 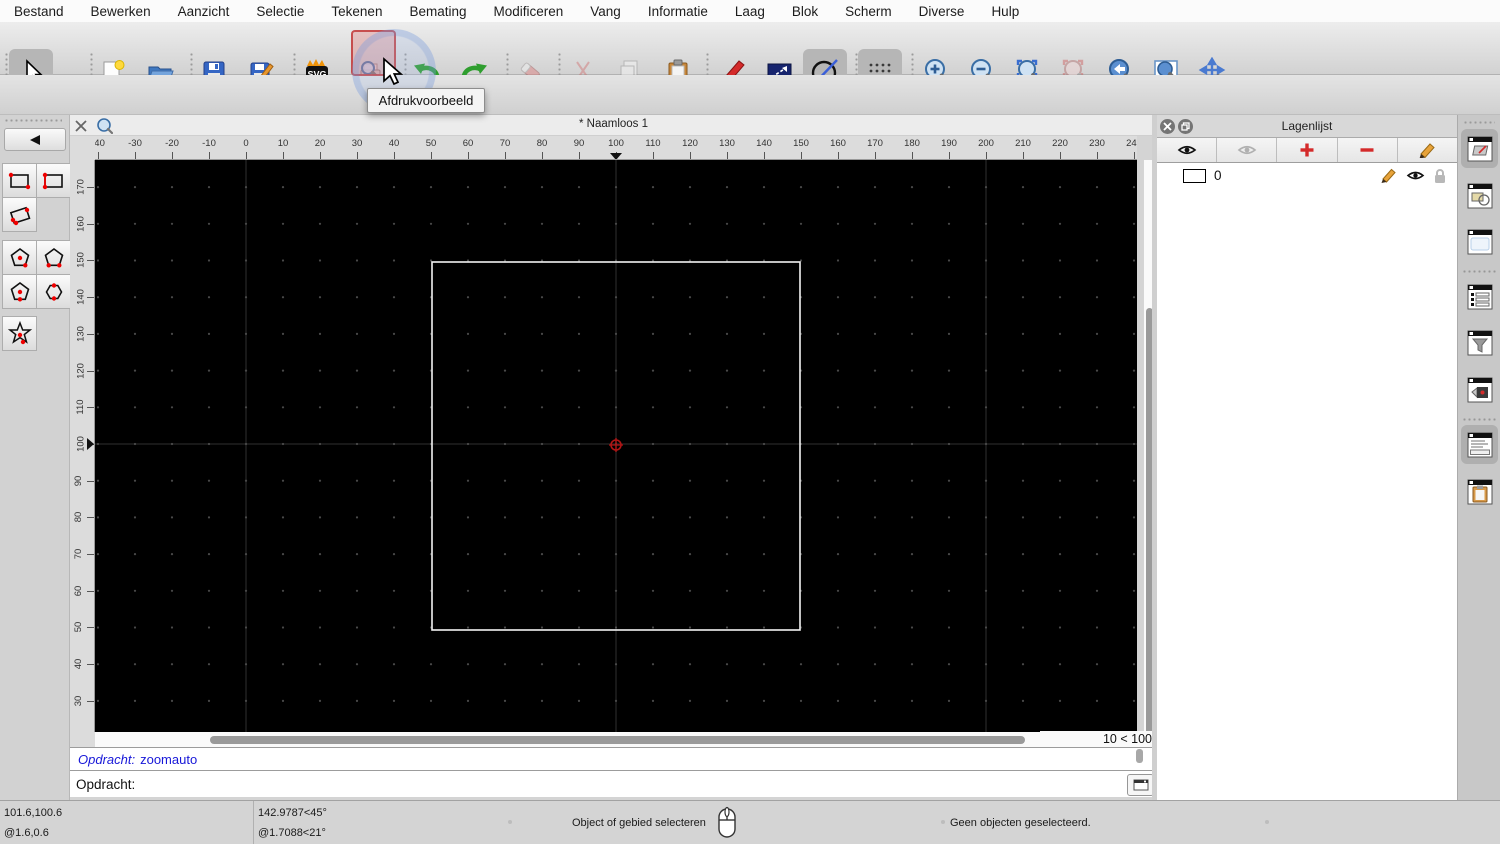 What do you see at coordinates (868, 11) in the screenshot?
I see `menu-item-scherm: Scherm` at bounding box center [868, 11].